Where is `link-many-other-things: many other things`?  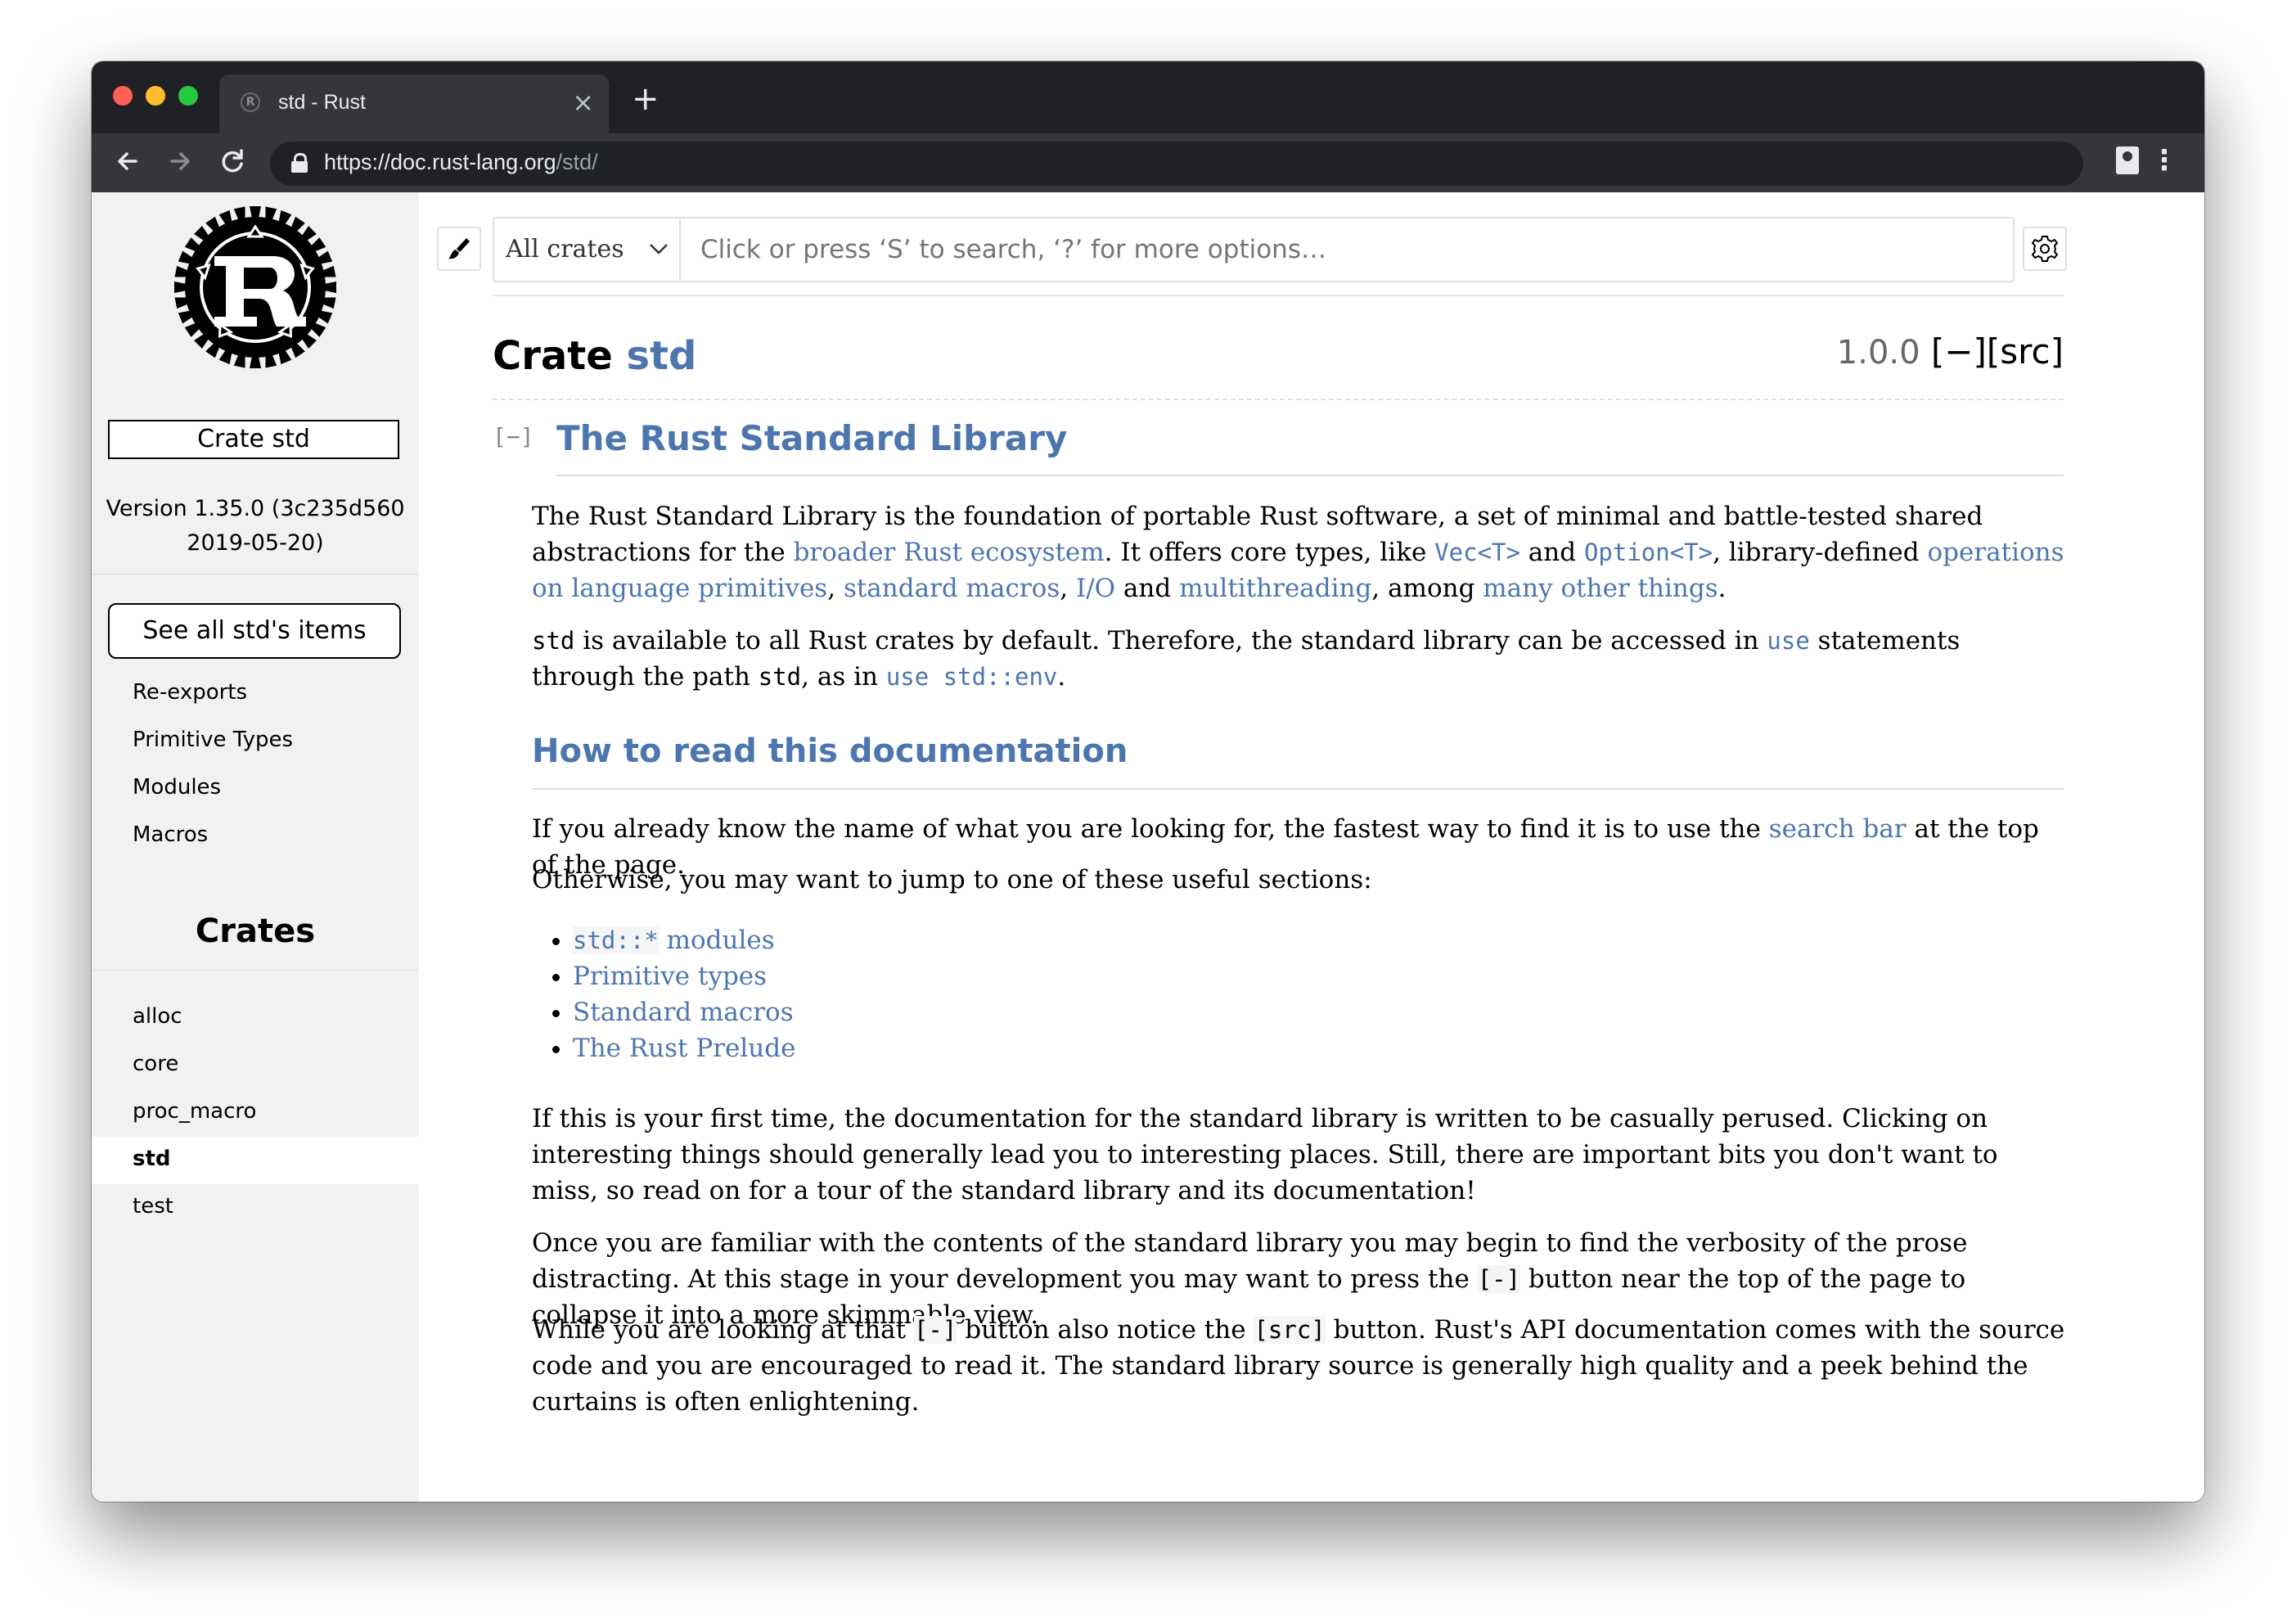 link-many-other-things: many other things is located at coordinates (1600, 589).